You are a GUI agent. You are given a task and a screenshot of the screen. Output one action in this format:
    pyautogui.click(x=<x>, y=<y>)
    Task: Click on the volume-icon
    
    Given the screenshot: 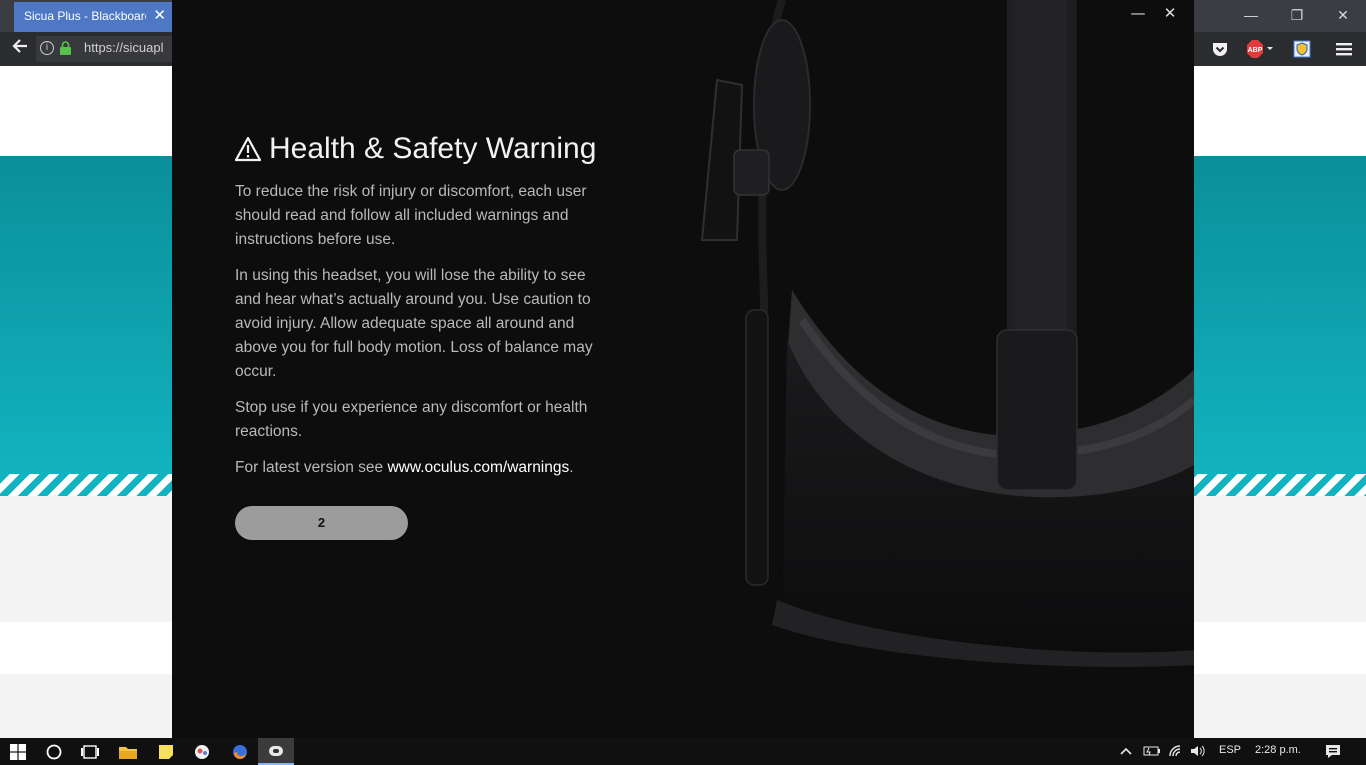 What is the action you would take?
    pyautogui.click(x=1198, y=751)
    